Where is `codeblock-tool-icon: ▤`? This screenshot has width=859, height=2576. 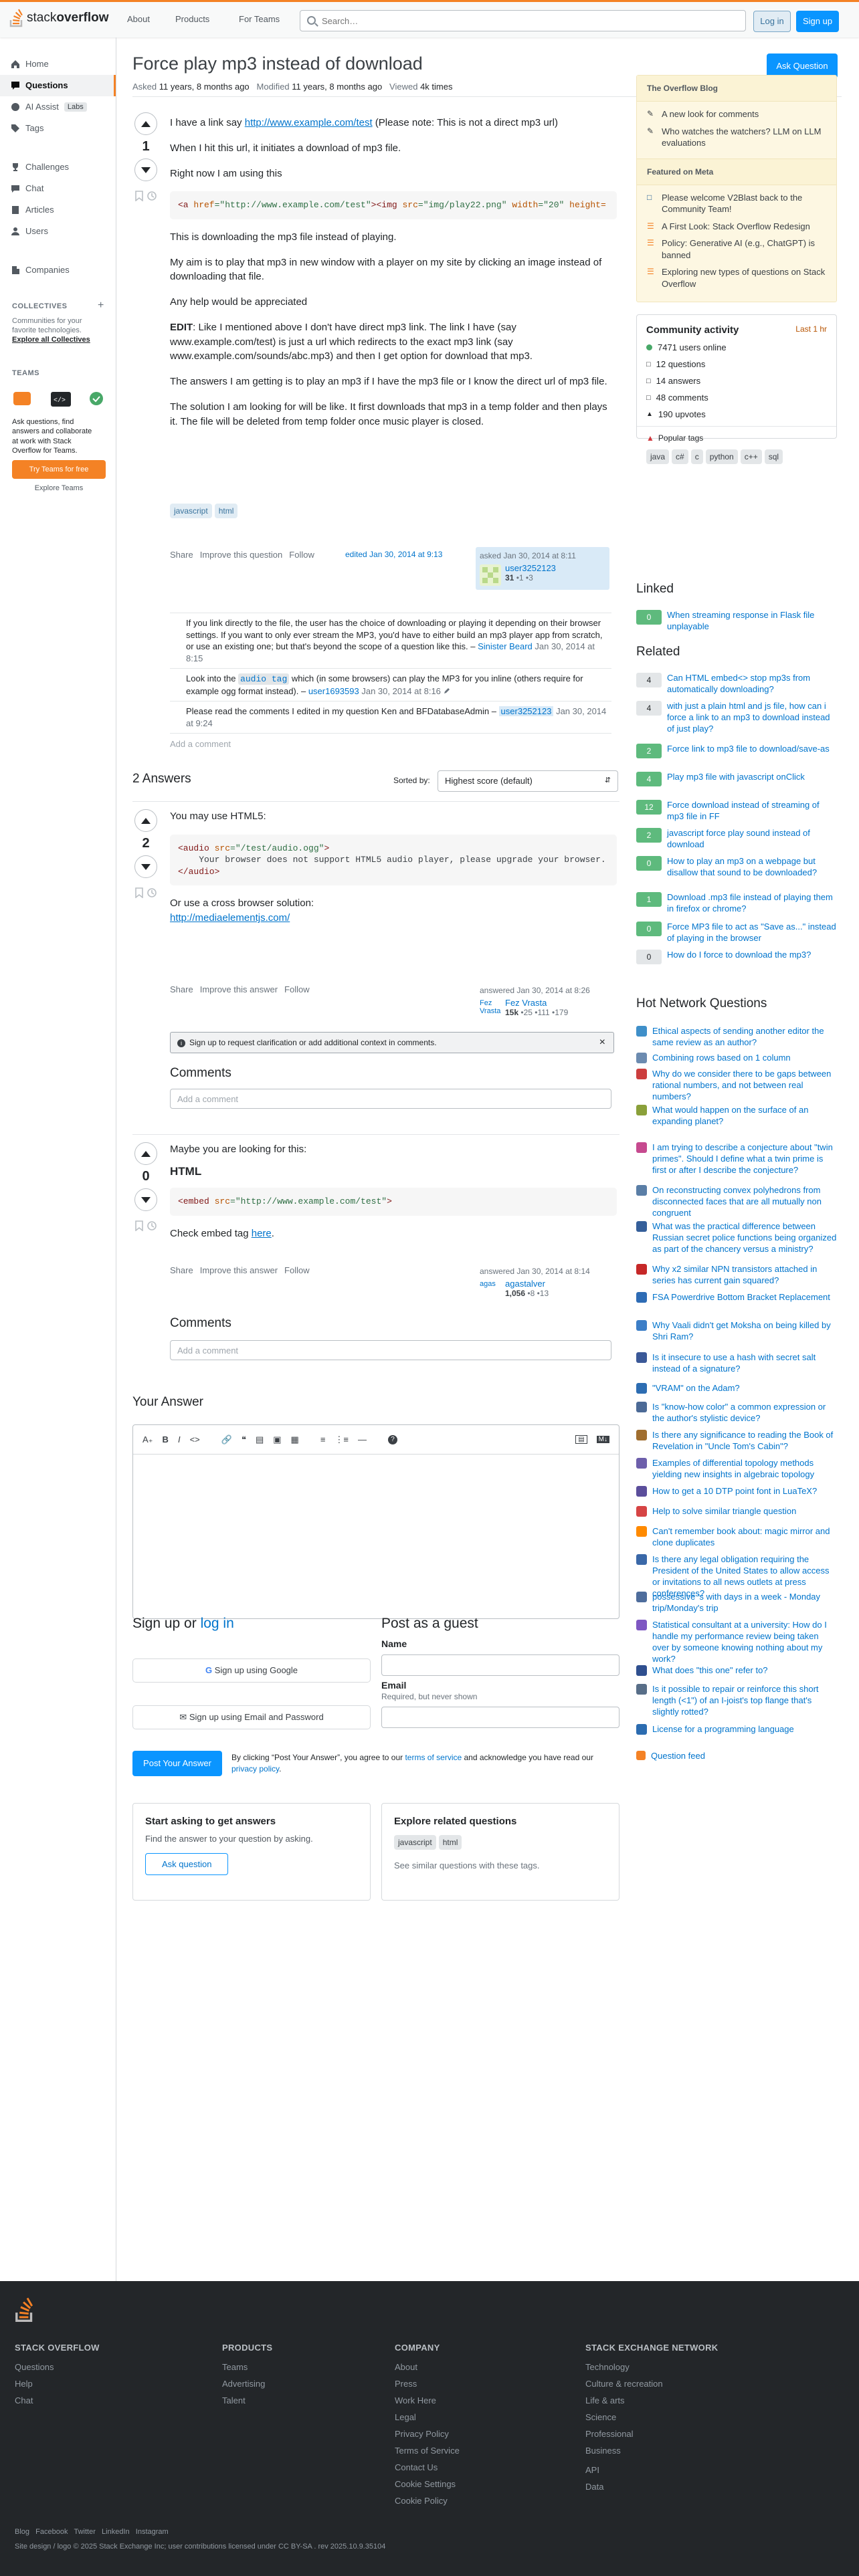
codeblock-tool-icon: ▤ is located at coordinates (260, 1440).